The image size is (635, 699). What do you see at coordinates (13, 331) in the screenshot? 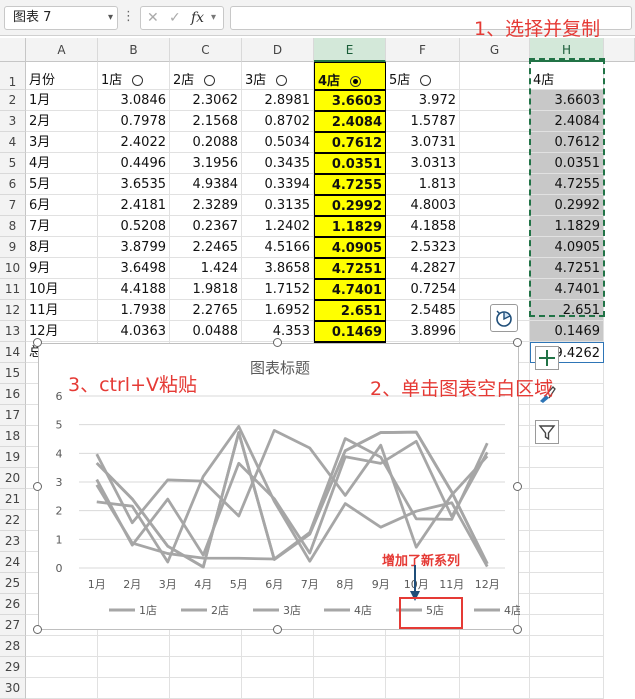
I see `row-header-13: 13` at bounding box center [13, 331].